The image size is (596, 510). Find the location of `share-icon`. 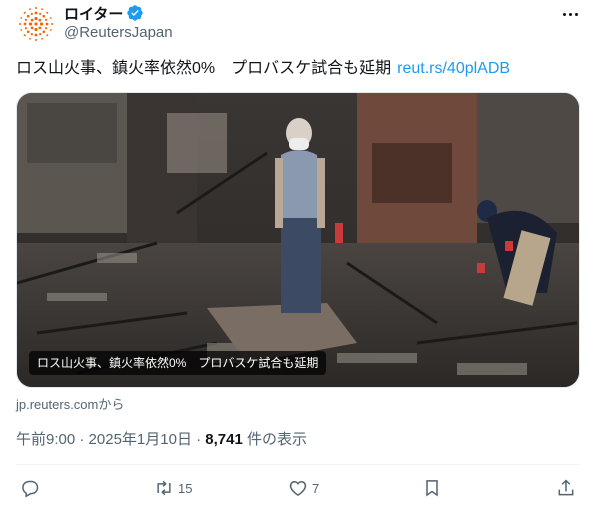

share-icon is located at coordinates (566, 487).